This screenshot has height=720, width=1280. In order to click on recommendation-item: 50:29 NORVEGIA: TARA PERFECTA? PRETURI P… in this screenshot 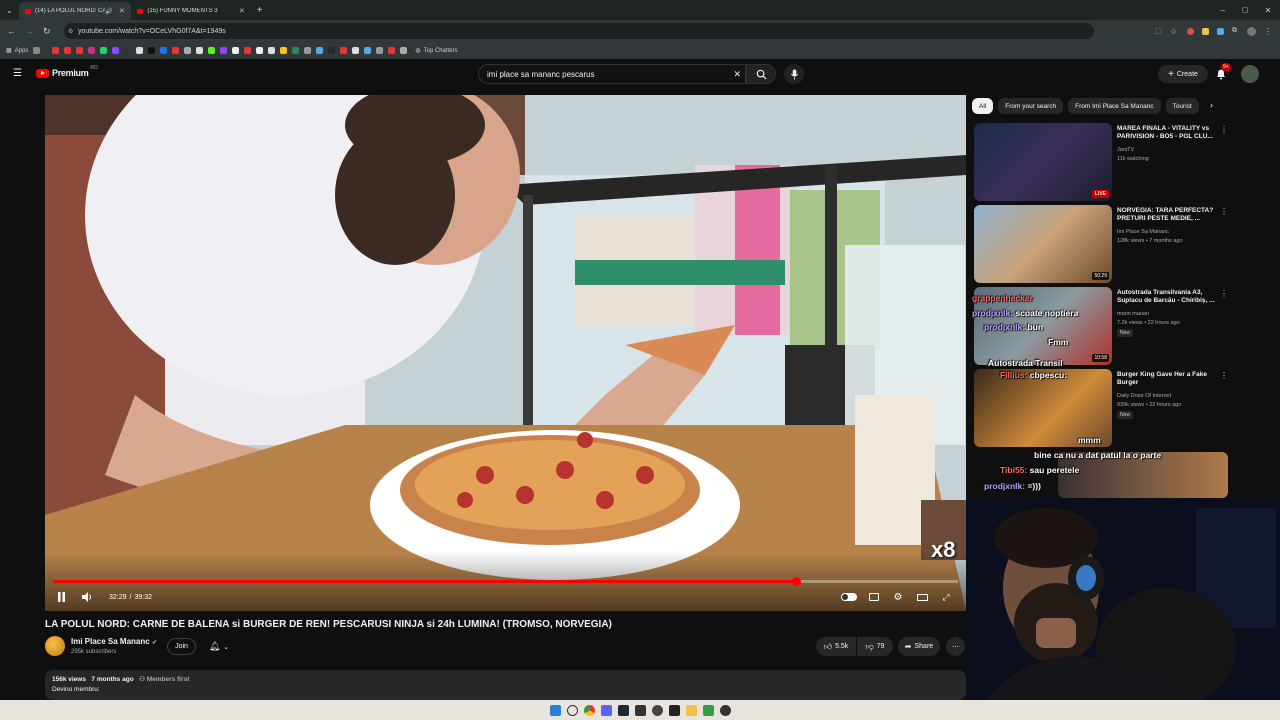, I will do `click(1101, 245)`.